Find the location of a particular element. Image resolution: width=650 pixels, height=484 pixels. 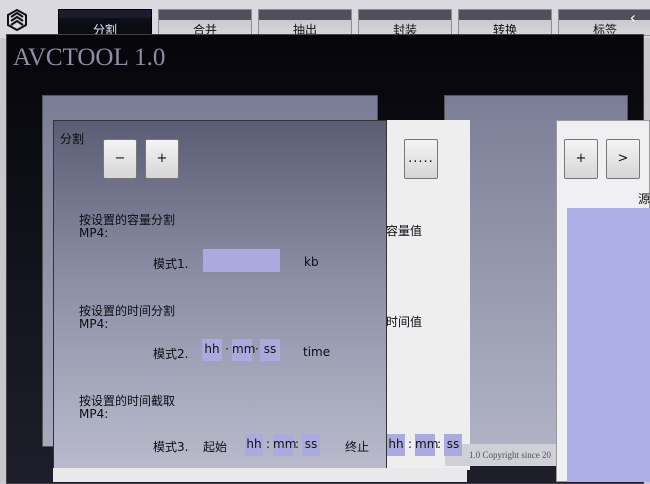

time-unit-label: time is located at coordinates (317, 352).